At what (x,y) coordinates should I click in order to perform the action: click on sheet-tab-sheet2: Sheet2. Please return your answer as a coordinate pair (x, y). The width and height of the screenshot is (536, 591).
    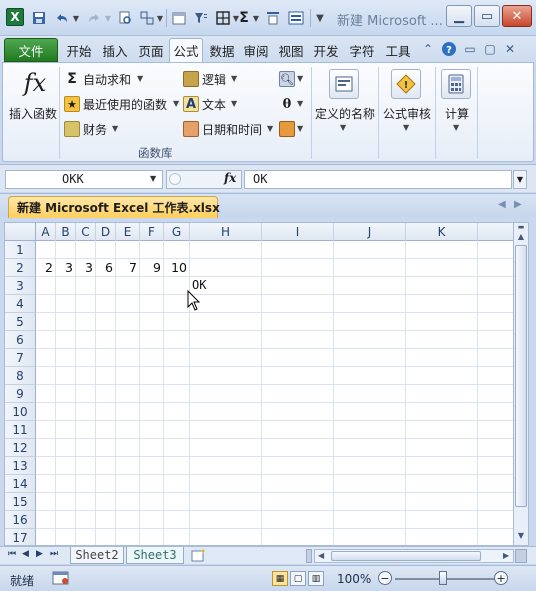
    Looking at the image, I should click on (97, 555).